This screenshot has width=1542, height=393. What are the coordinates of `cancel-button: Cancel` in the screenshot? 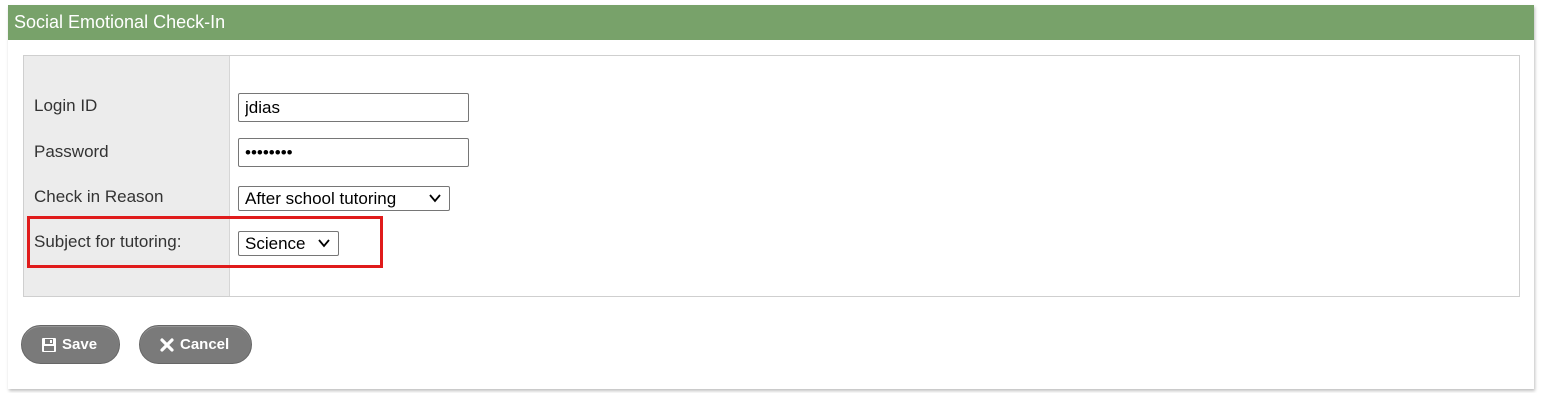 It's located at (195, 344).